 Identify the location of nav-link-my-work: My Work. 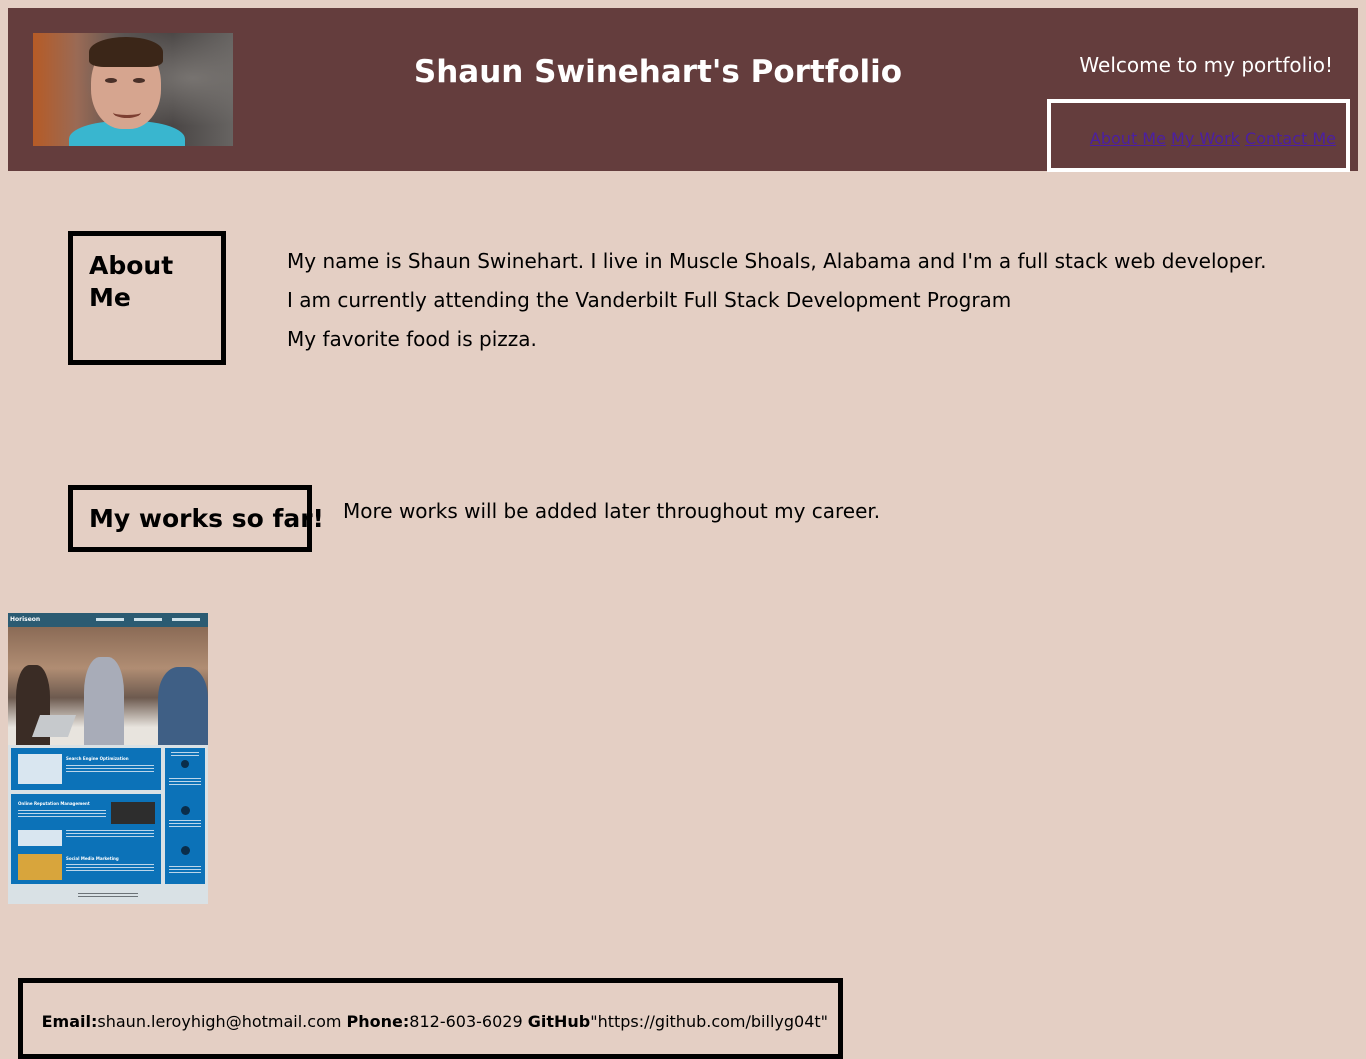
(1205, 138).